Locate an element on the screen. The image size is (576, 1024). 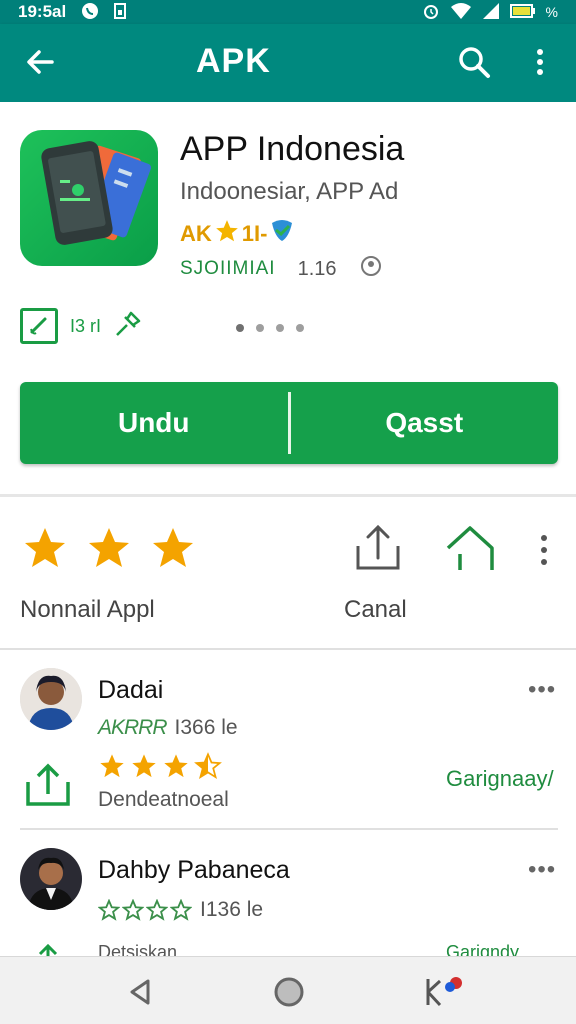
nav-back-icon is located at coordinates (141, 992).